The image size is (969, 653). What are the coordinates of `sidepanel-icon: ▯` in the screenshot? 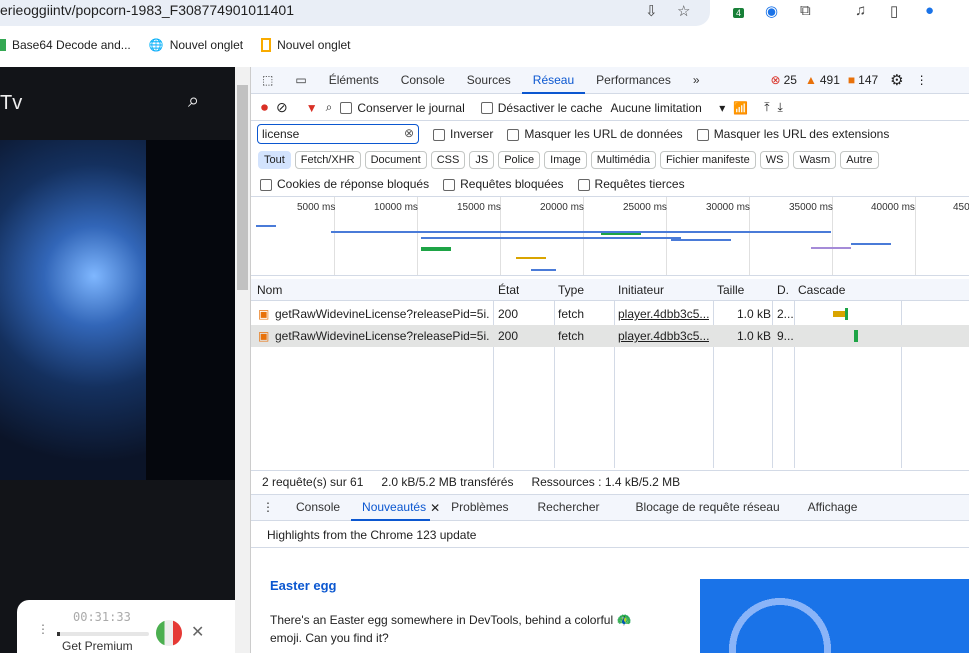 It's located at (894, 11).